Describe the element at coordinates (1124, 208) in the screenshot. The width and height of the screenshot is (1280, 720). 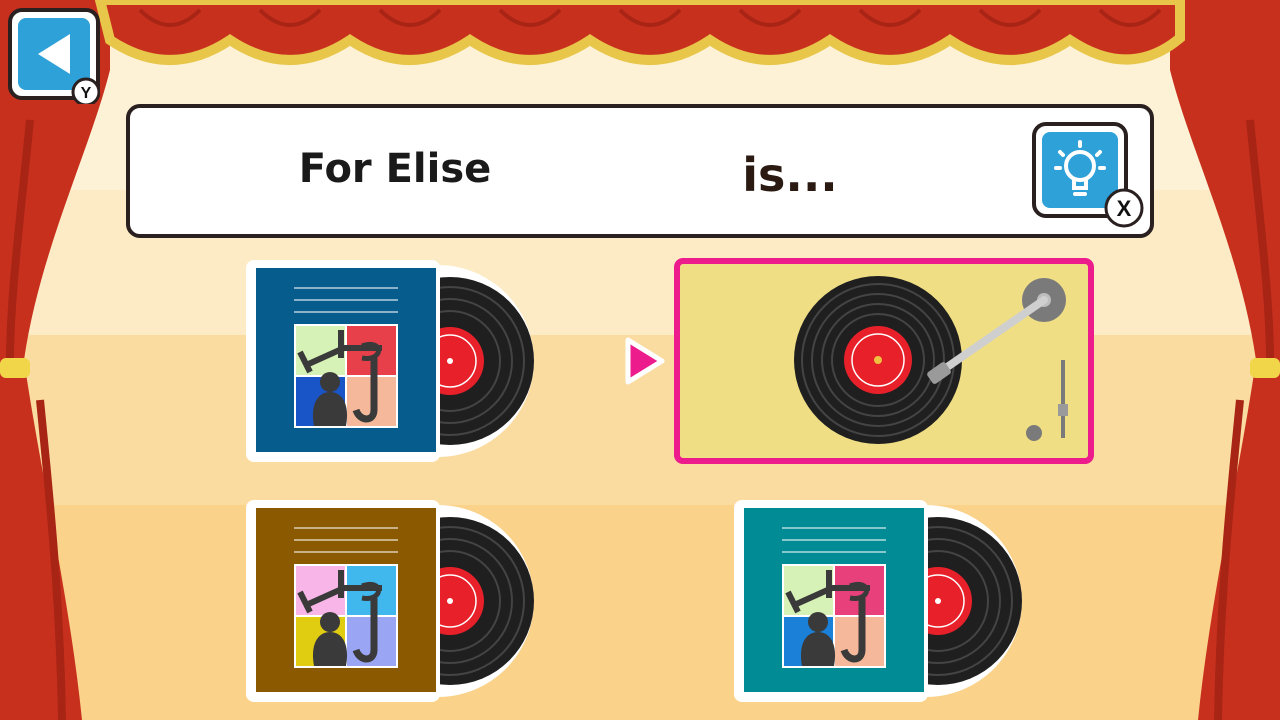
I see `hint-button-hint: X` at that location.